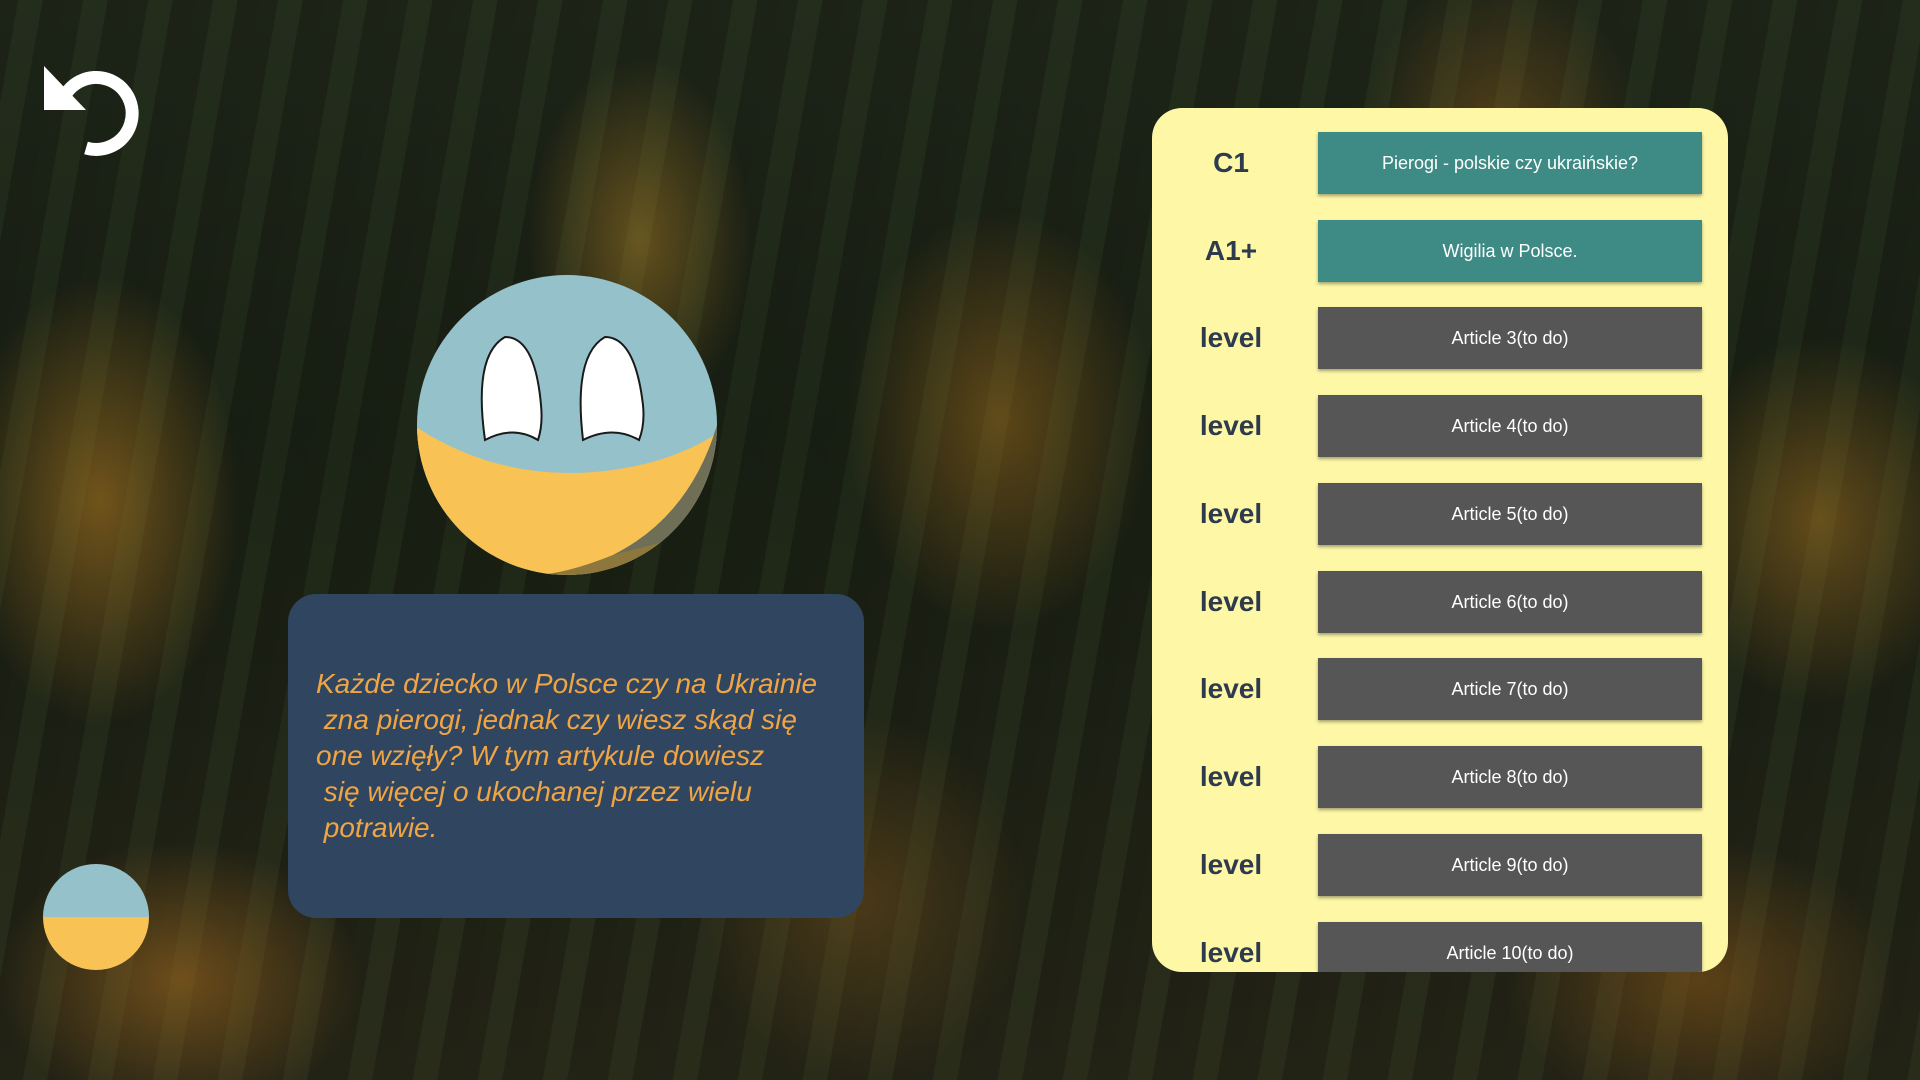  I want to click on article-row: level Article 6(to do), so click(1440, 602).